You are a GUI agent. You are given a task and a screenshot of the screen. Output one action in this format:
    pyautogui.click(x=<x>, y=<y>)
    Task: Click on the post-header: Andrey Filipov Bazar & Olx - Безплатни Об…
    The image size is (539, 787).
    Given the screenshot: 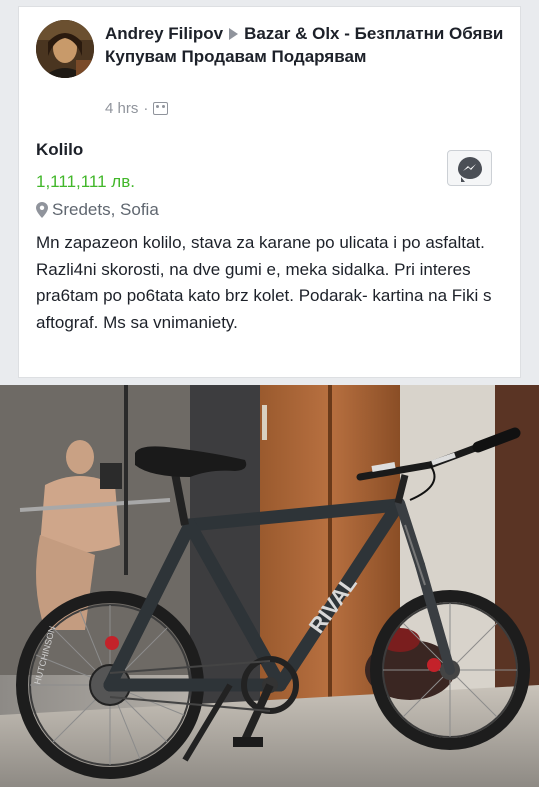 What is the action you would take?
    pyautogui.click(x=305, y=45)
    